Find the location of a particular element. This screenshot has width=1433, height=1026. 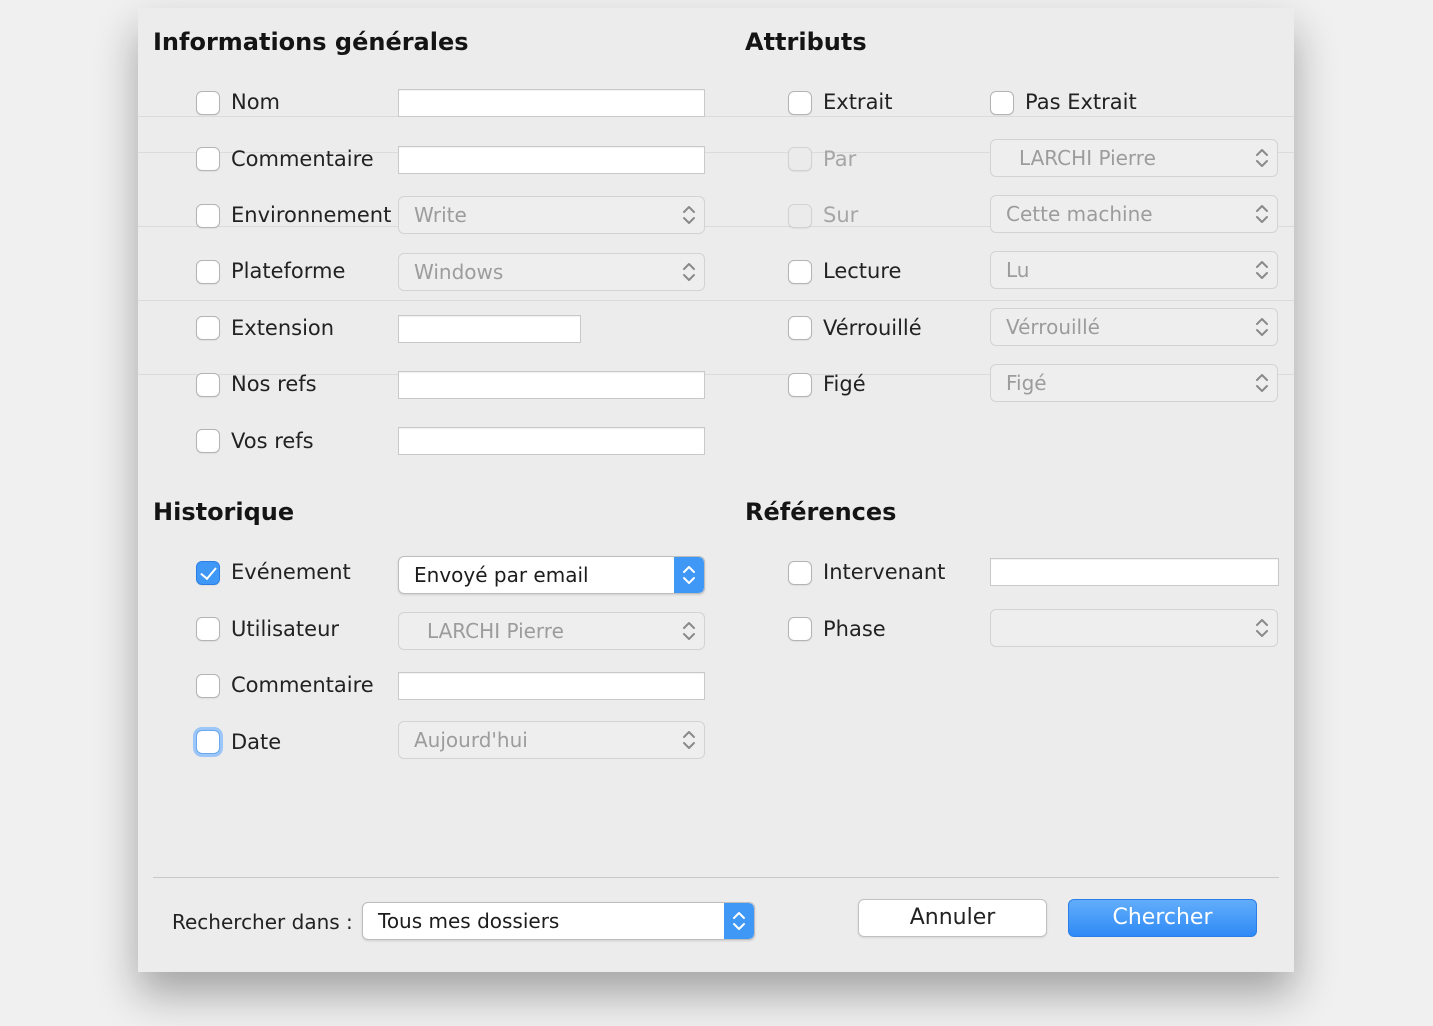

plateforme-label: Plateforme is located at coordinates (288, 271).